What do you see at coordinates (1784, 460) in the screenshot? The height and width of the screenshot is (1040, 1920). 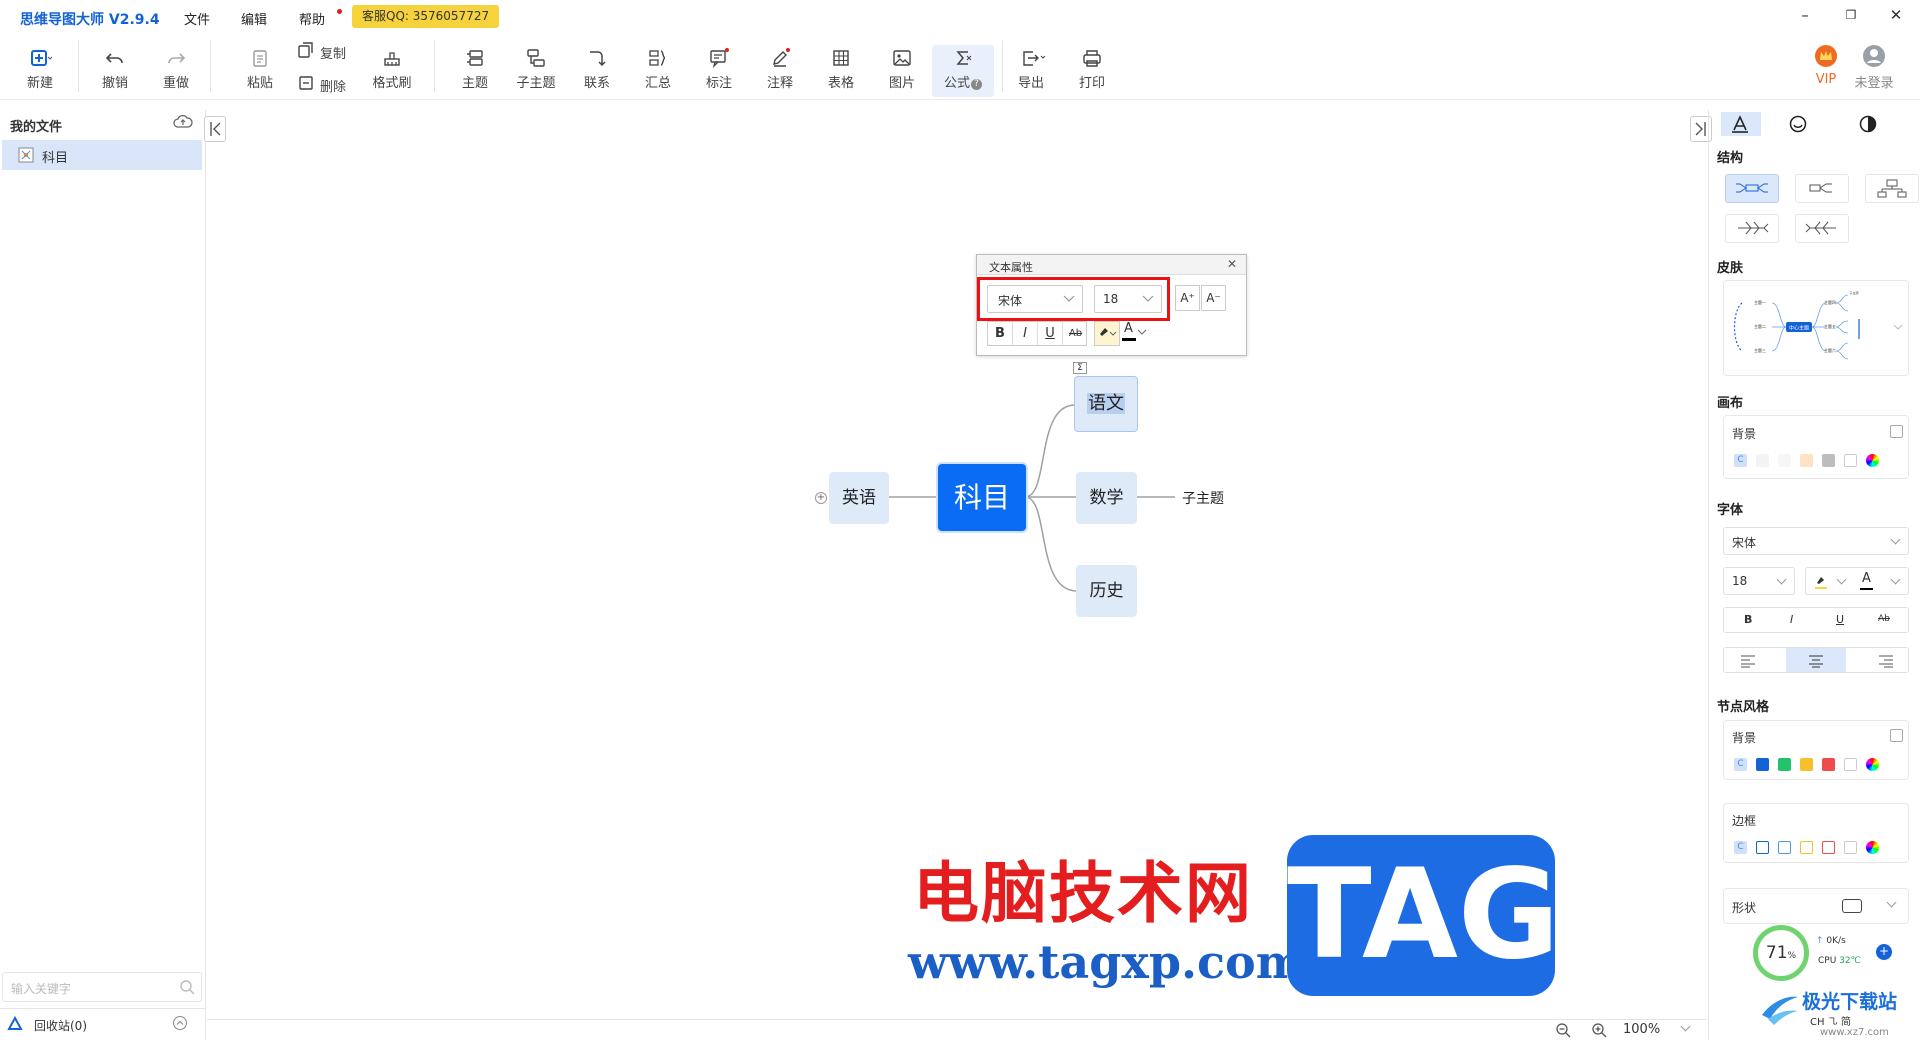 I see `swatch-white` at bounding box center [1784, 460].